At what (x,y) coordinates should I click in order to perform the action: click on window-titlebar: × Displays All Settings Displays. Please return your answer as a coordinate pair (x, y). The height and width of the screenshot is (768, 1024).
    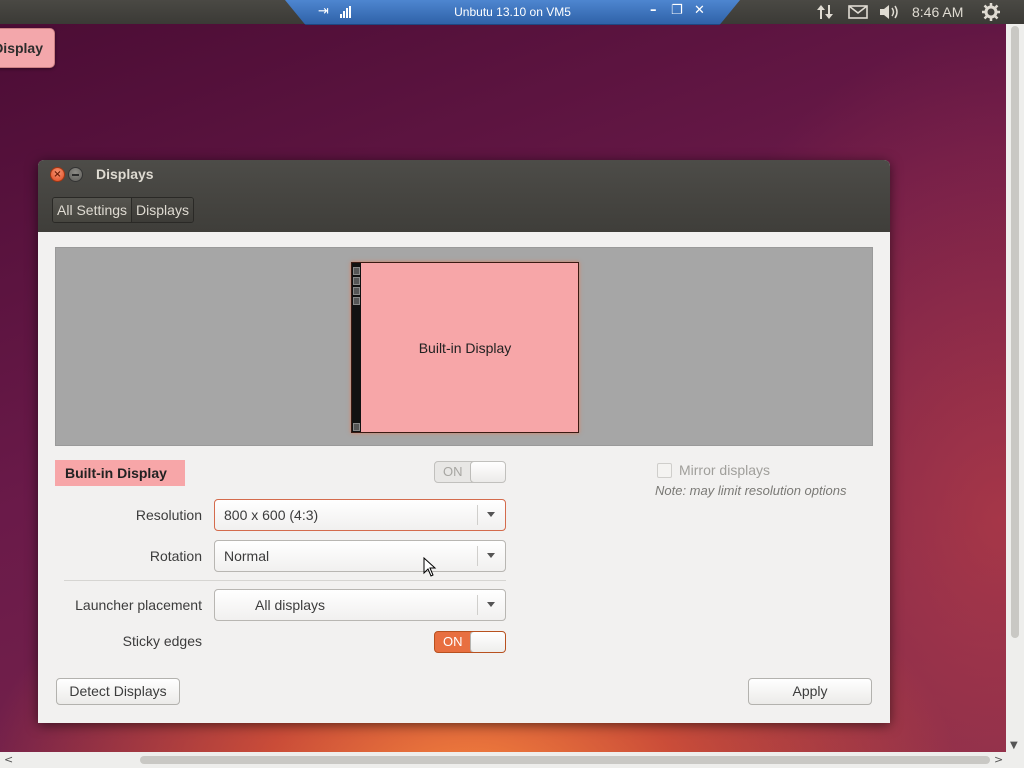
    Looking at the image, I should click on (464, 196).